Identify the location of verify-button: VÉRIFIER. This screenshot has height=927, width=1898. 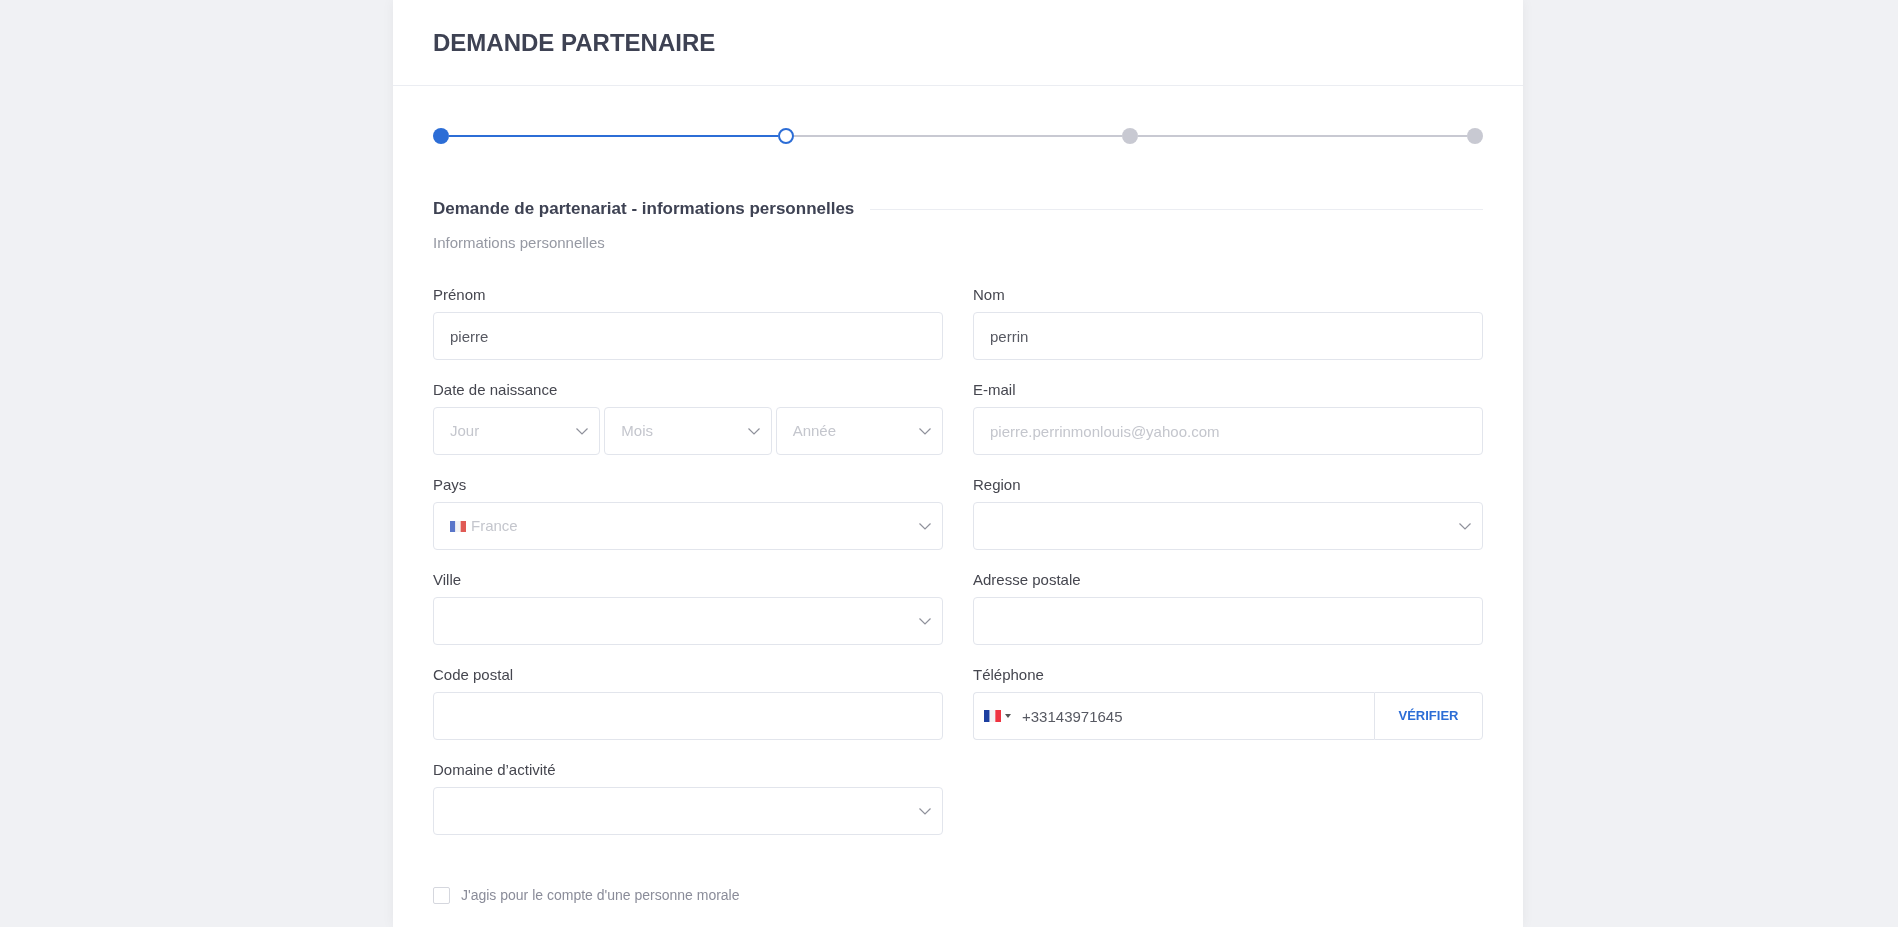
(1428, 716).